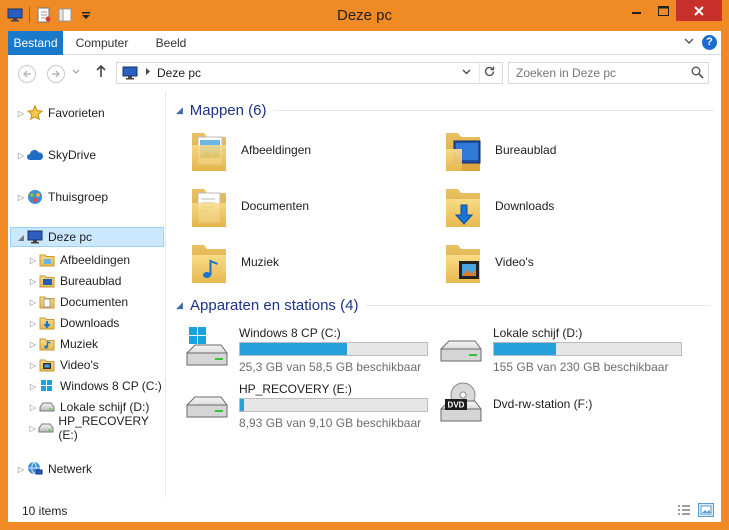 This screenshot has height=530, width=729. I want to click on videos-folder-icon, so click(463, 264).